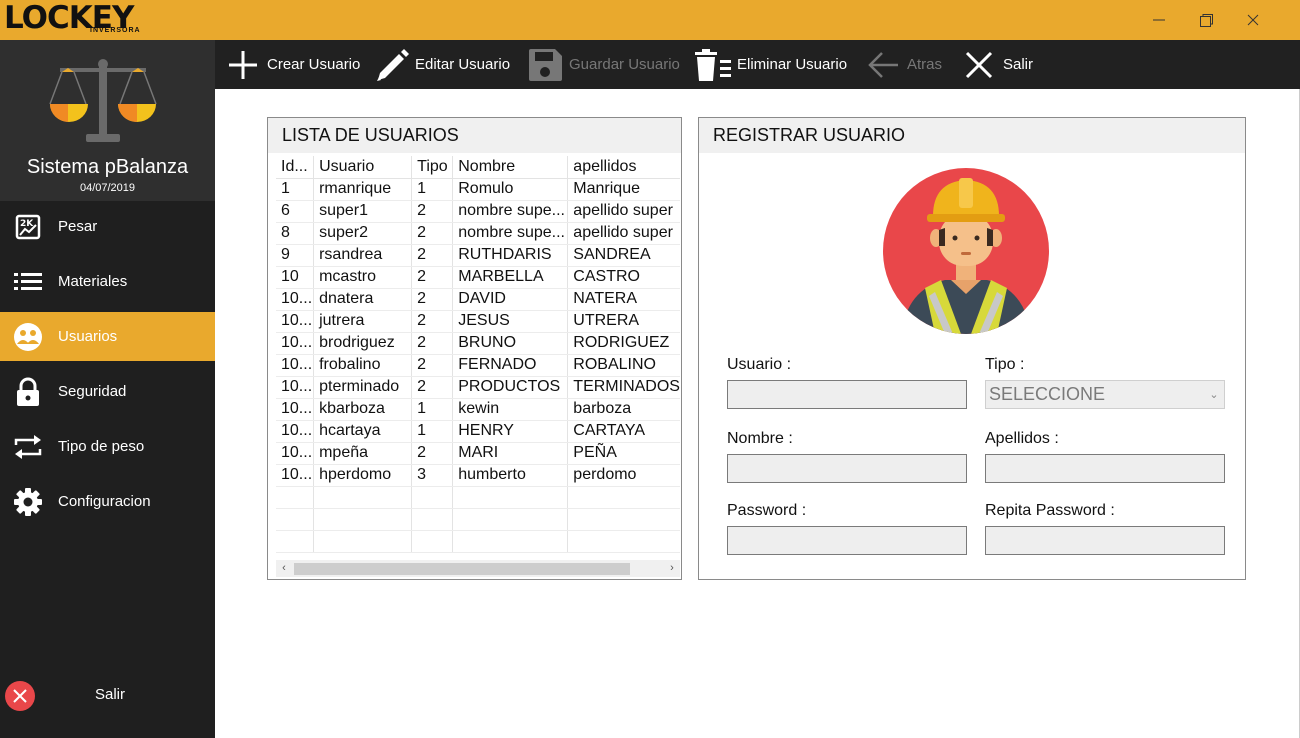 The width and height of the screenshot is (1300, 738). Describe the element at coordinates (1206, 20) in the screenshot. I see `maximize-button` at that location.